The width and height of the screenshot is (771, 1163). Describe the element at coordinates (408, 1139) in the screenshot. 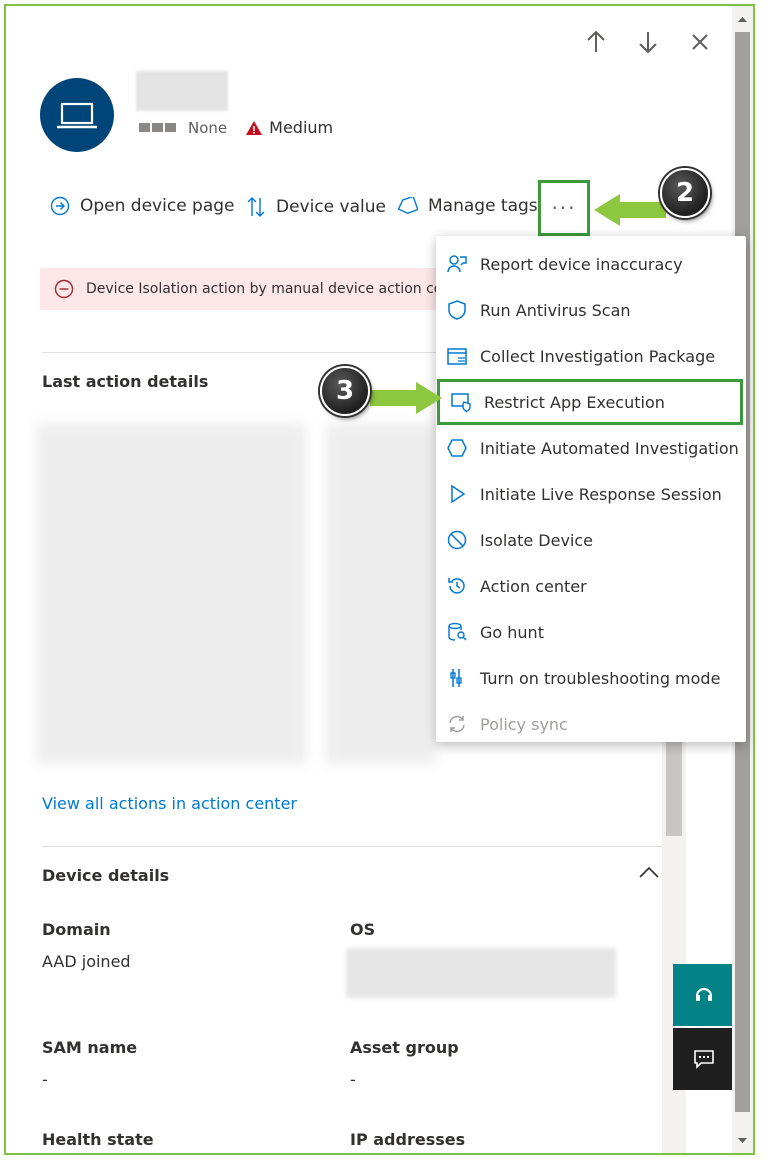

I see `ip-addresses-label: IP addresses` at that location.